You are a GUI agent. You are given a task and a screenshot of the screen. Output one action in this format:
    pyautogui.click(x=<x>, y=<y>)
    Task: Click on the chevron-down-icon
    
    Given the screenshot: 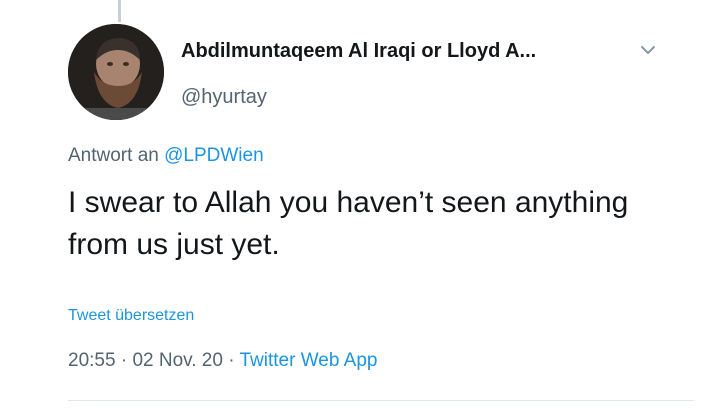 What is the action you would take?
    pyautogui.click(x=648, y=50)
    